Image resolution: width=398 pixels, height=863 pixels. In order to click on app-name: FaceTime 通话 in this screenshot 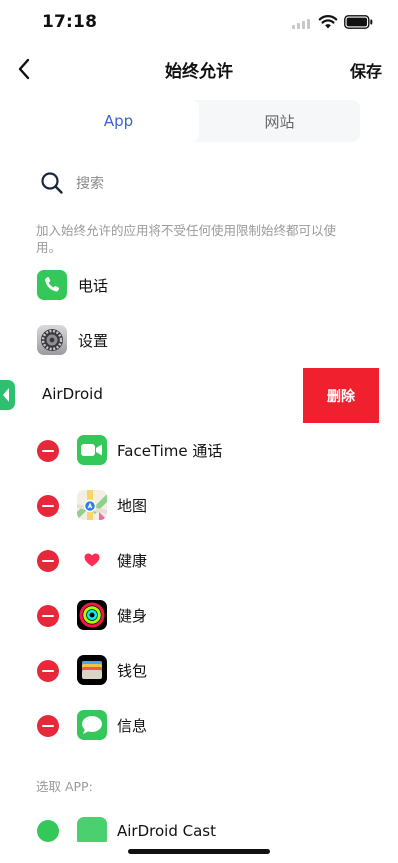, I will do `click(170, 451)`.